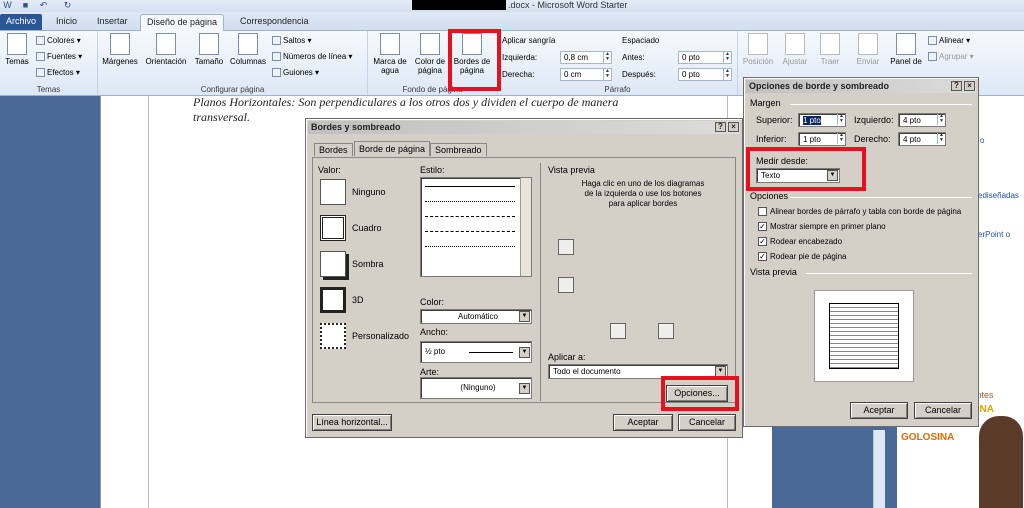  I want to click on style-scrollbar, so click(525, 227).